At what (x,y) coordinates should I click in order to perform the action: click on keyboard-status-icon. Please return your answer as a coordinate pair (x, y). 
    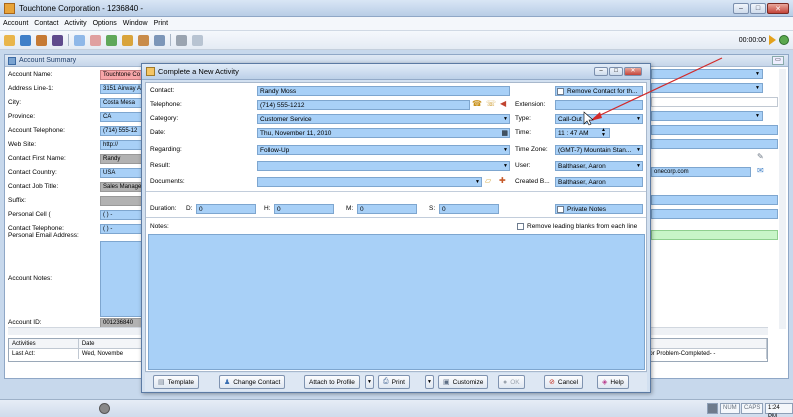
    Looking at the image, I should click on (712, 408).